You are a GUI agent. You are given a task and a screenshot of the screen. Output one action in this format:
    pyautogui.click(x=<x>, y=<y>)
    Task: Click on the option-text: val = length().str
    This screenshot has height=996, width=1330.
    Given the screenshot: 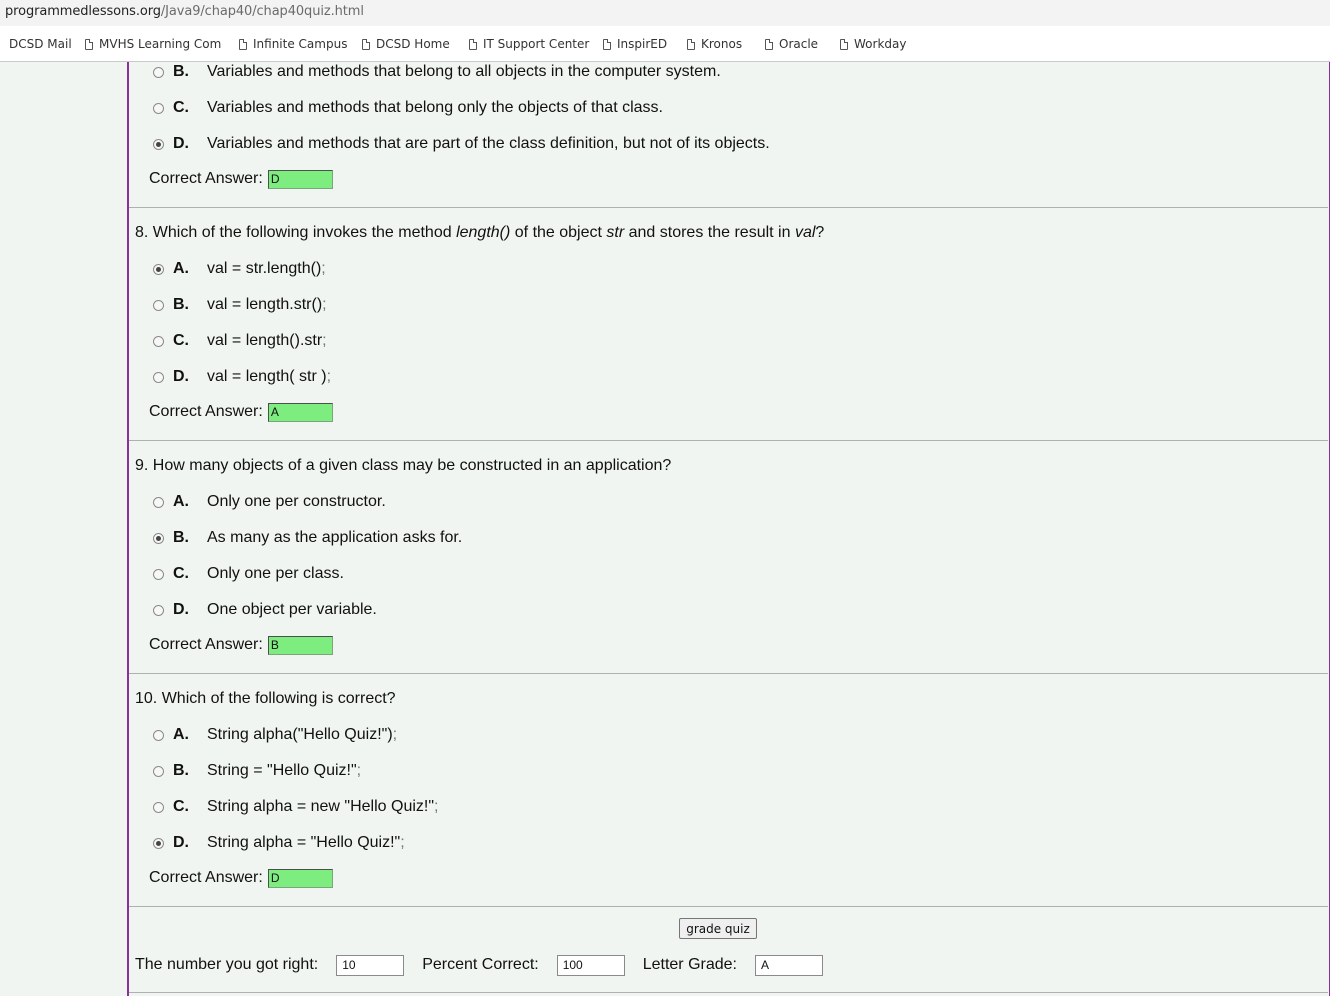 What is the action you would take?
    pyautogui.click(x=265, y=340)
    